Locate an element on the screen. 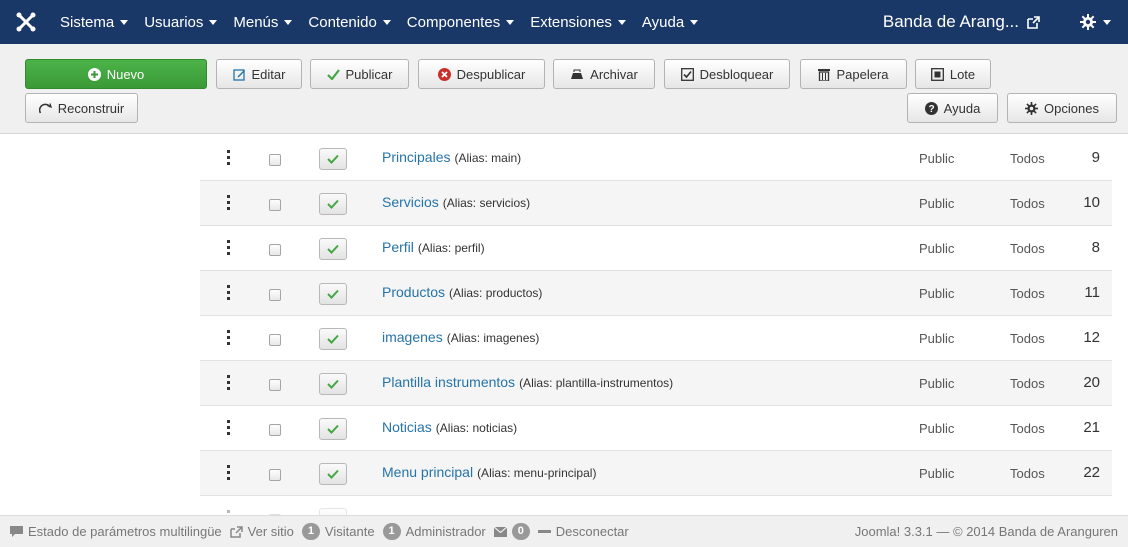 Image resolution: width=1128 pixels, height=547 pixels. menu-contenido: Contenido is located at coordinates (349, 22).